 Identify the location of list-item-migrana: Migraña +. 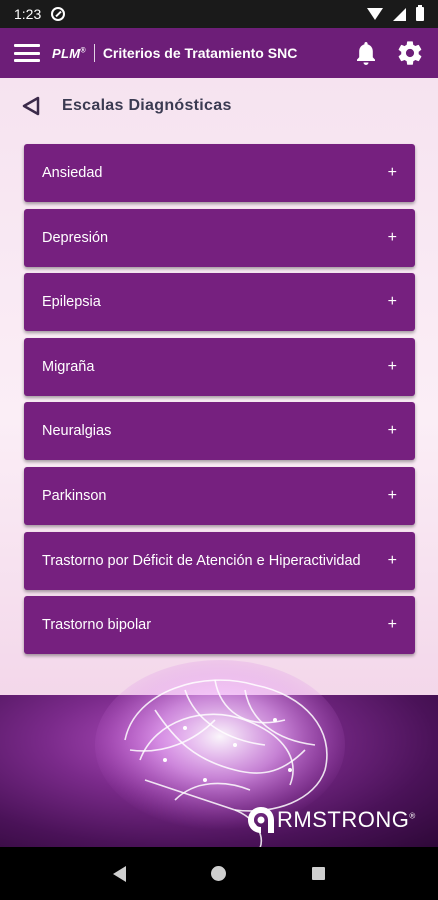
(219, 366).